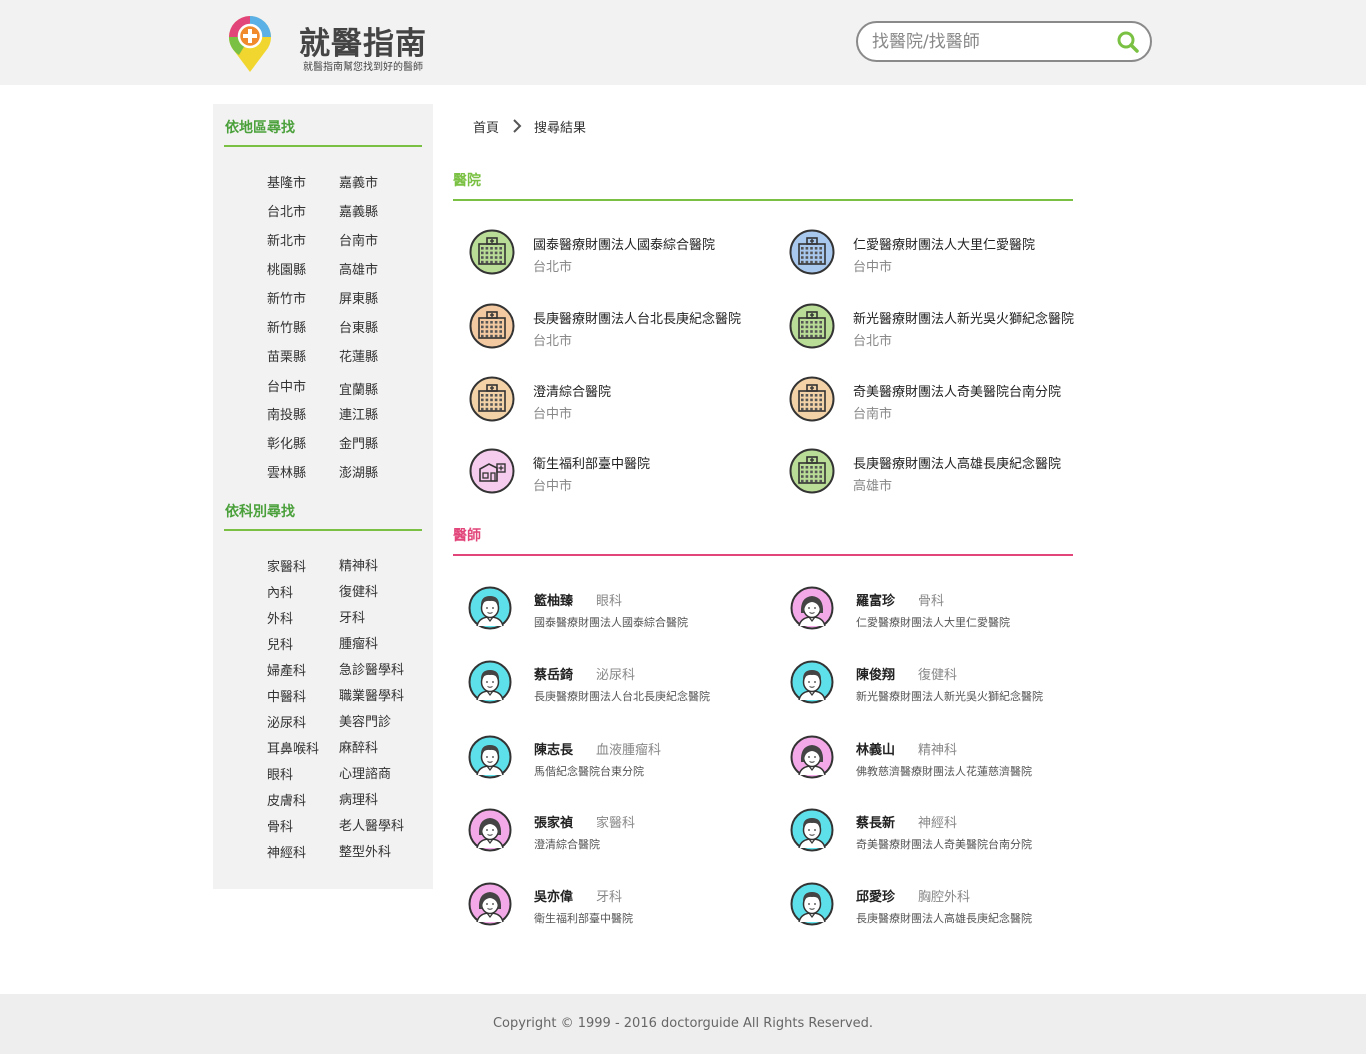  What do you see at coordinates (358, 239) in the screenshot?
I see `region-link: 台南市` at bounding box center [358, 239].